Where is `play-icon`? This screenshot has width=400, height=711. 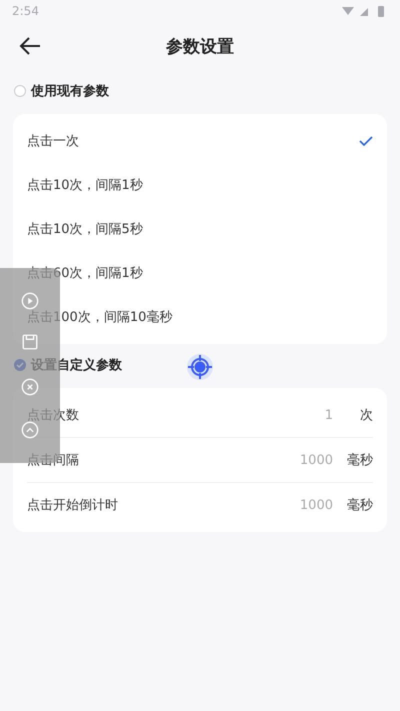 play-icon is located at coordinates (30, 301).